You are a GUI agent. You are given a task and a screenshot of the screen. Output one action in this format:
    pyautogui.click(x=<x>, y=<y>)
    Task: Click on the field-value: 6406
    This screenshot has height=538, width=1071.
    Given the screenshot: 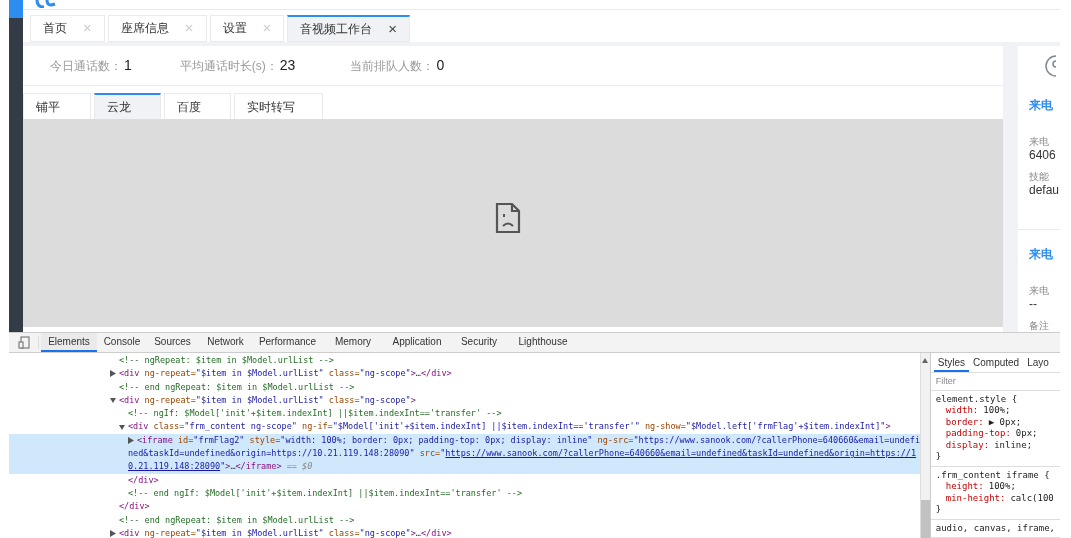 What is the action you would take?
    pyautogui.click(x=1043, y=155)
    